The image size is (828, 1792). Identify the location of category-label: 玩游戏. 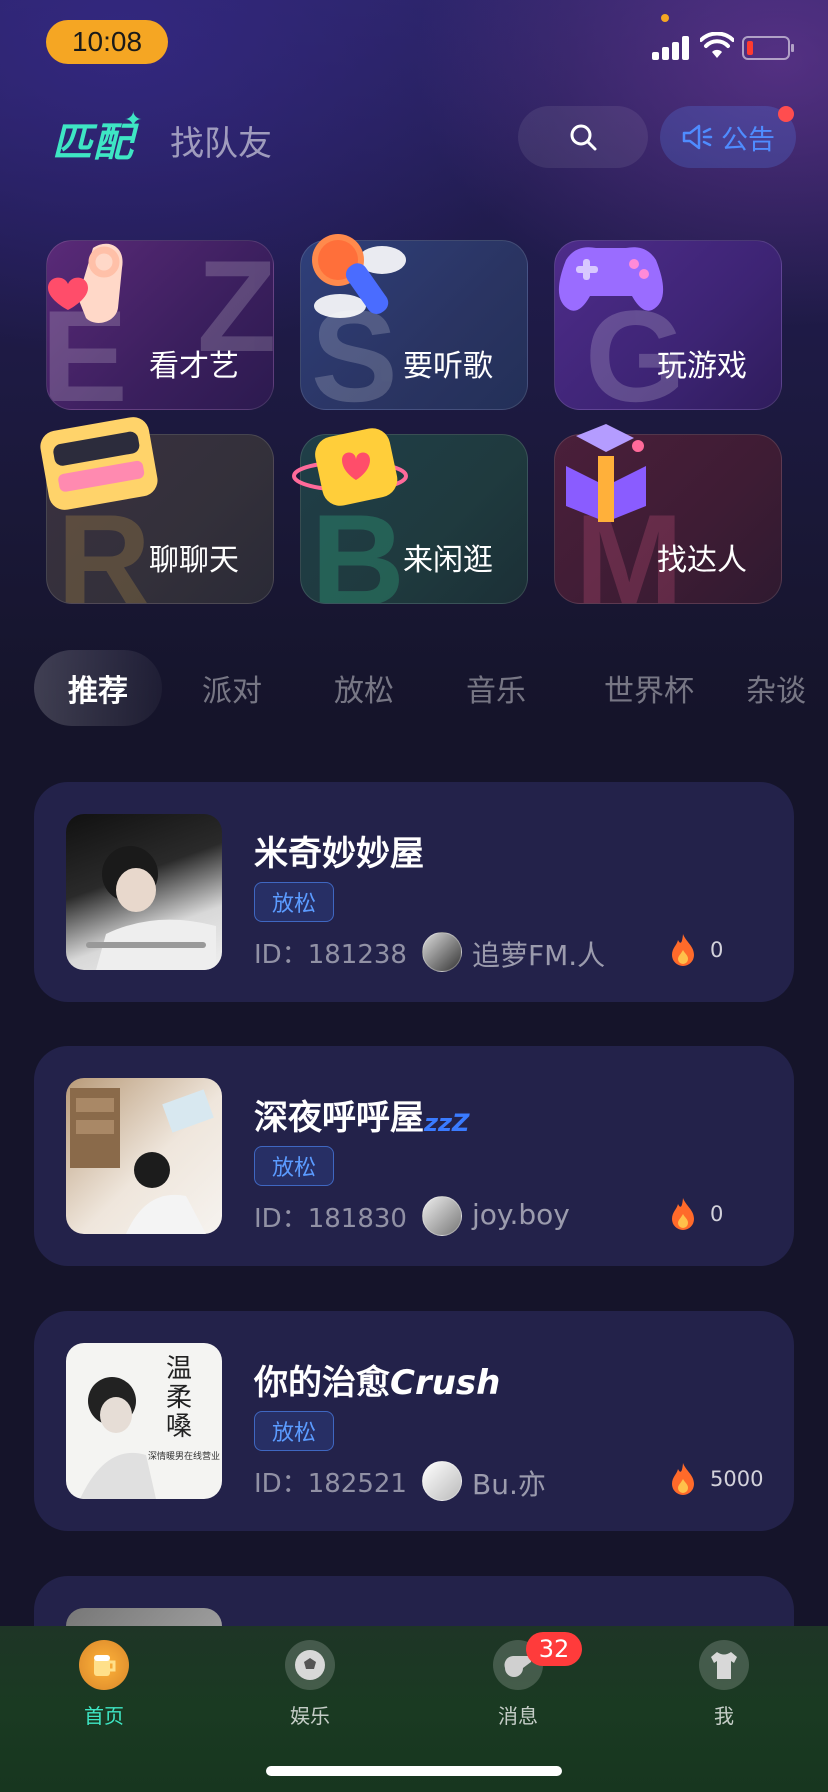
(702, 366).